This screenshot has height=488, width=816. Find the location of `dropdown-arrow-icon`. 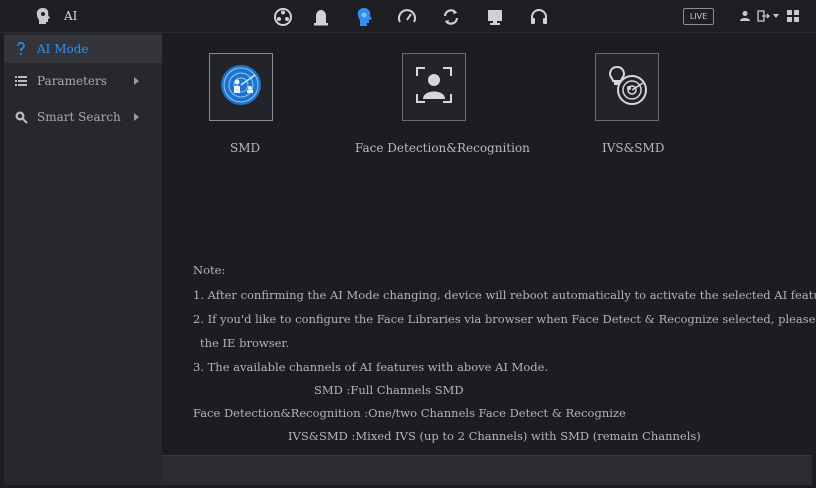

dropdown-arrow-icon is located at coordinates (776, 16).